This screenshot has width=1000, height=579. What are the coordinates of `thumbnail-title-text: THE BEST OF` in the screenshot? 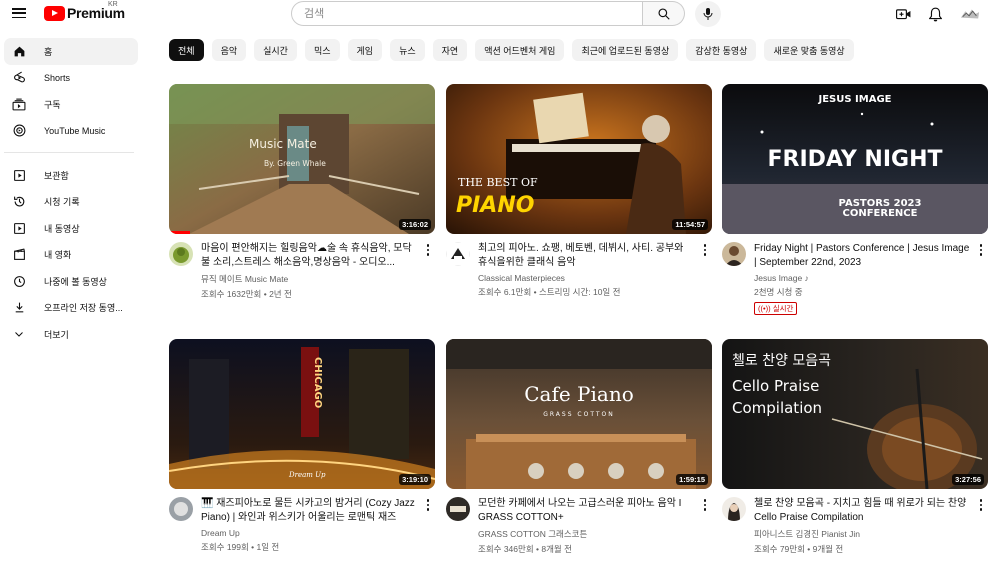 It's located at (498, 182).